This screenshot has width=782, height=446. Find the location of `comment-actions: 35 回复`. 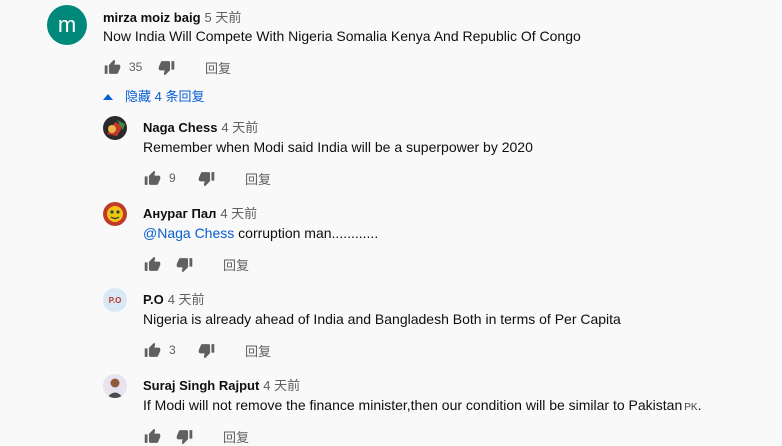

comment-actions: 35 回复 is located at coordinates (167, 67).